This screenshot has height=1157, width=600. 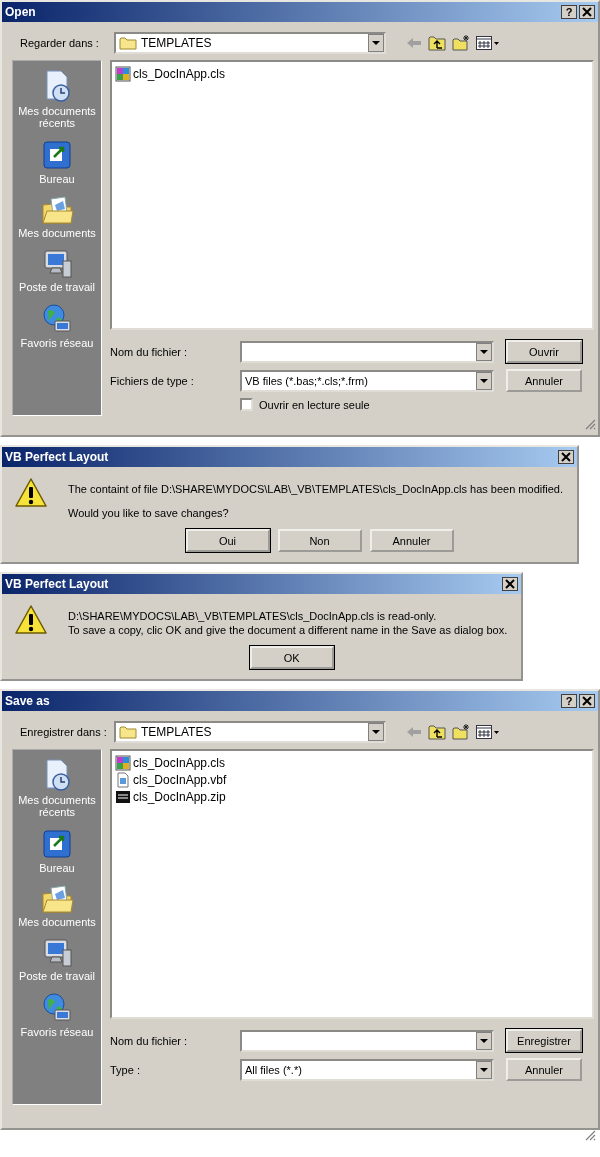 I want to click on dialog-button: OK, so click(x=291, y=657).